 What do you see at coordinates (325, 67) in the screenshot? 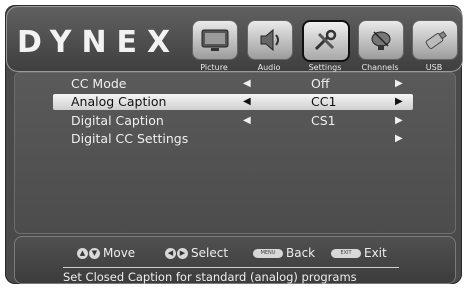
I see `tab-settings-label: Settings` at bounding box center [325, 67].